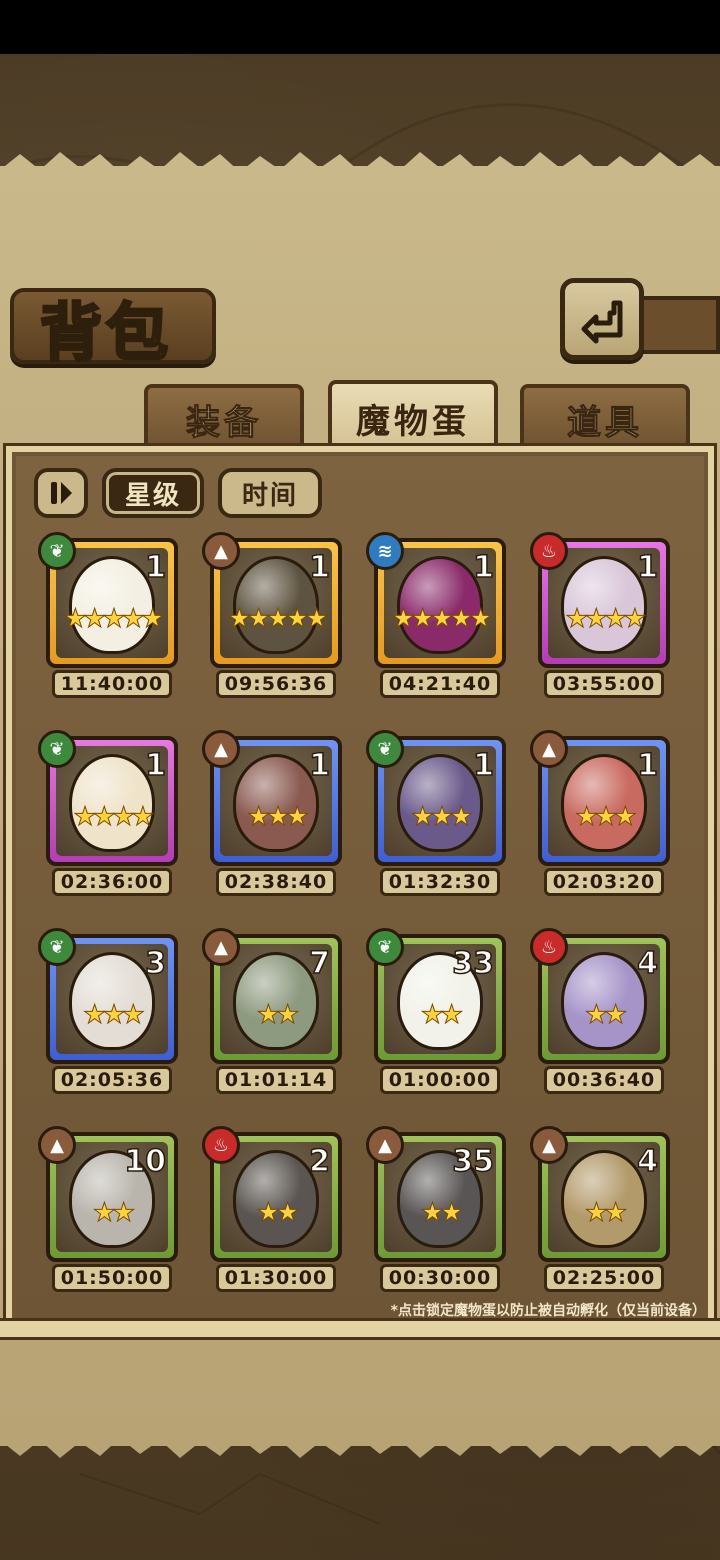 The height and width of the screenshot is (1560, 720). I want to click on egg-slot: 1 ★★★★ ♨ 03:55:00, so click(604, 617).